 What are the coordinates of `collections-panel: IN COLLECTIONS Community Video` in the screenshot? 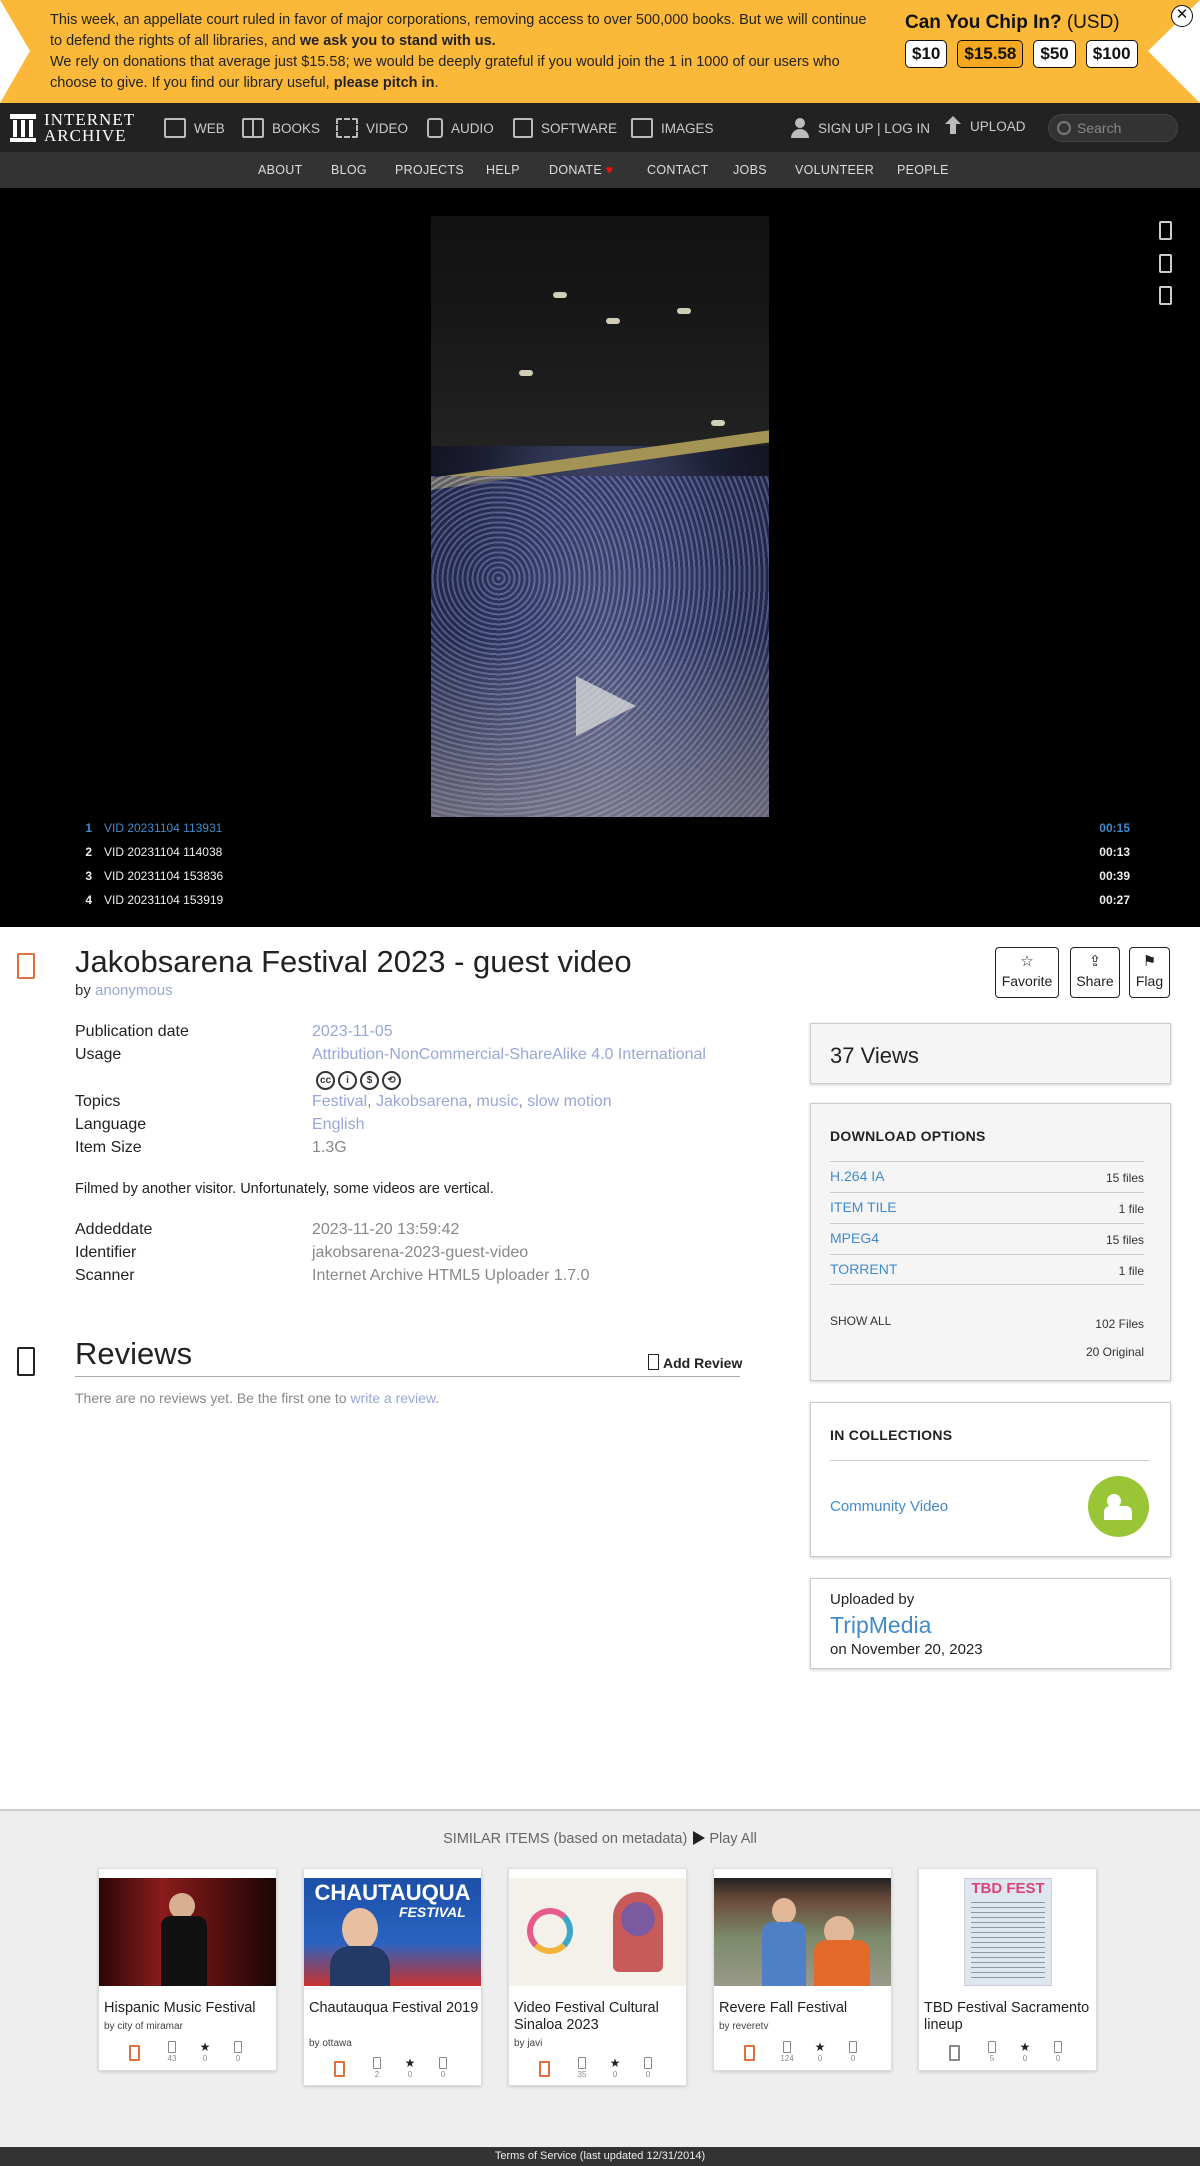 It's located at (990, 1479).